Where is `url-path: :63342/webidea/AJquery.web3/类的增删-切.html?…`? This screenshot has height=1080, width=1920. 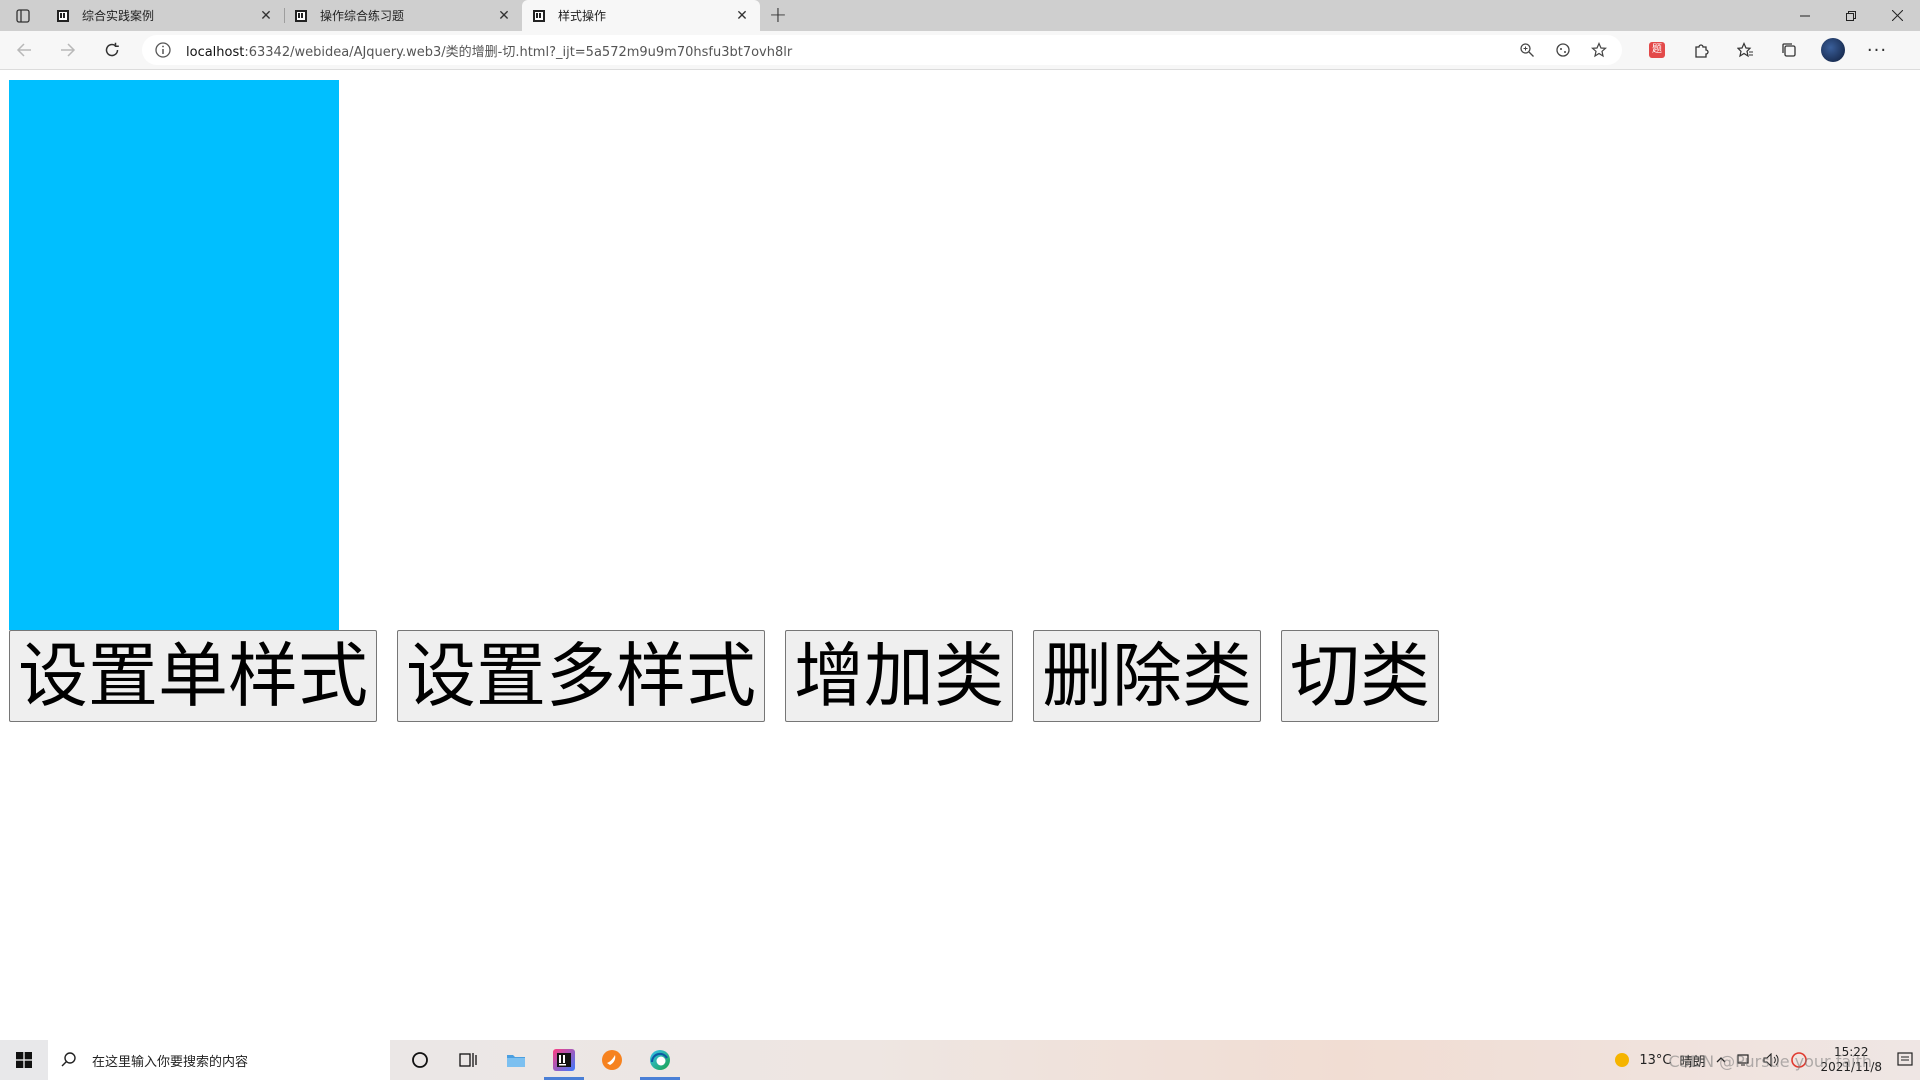 url-path: :63342/webidea/AJquery.web3/类的增删-切.html?… is located at coordinates (518, 52).